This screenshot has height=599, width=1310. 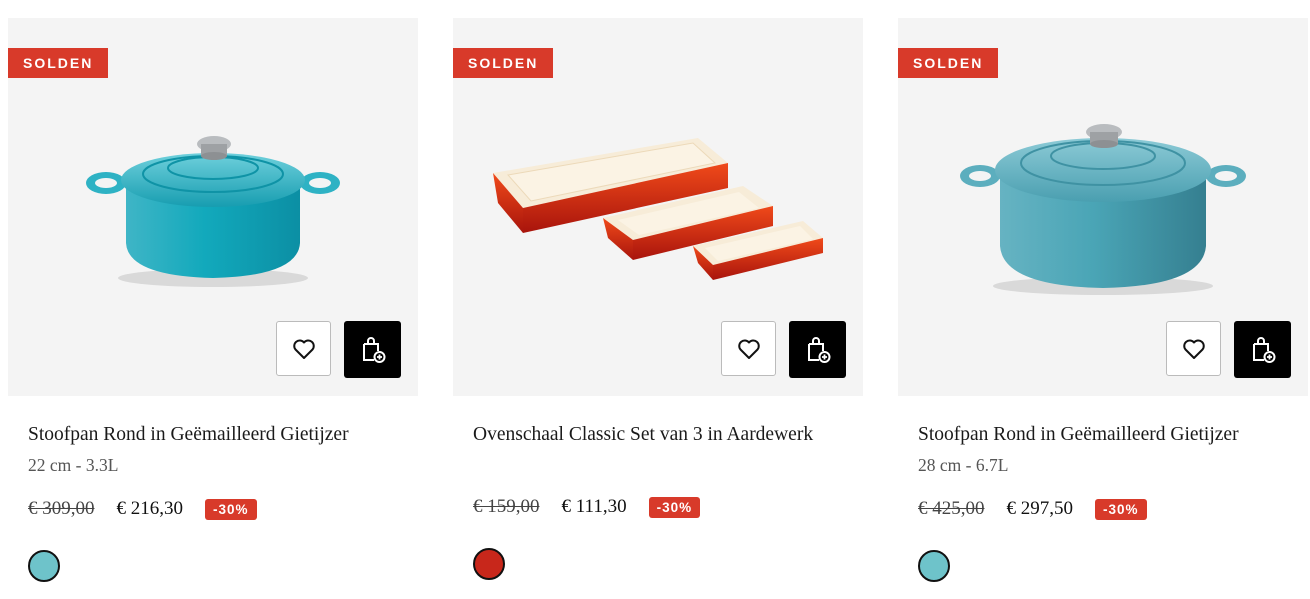 I want to click on original-price: € 425,00, so click(x=951, y=508).